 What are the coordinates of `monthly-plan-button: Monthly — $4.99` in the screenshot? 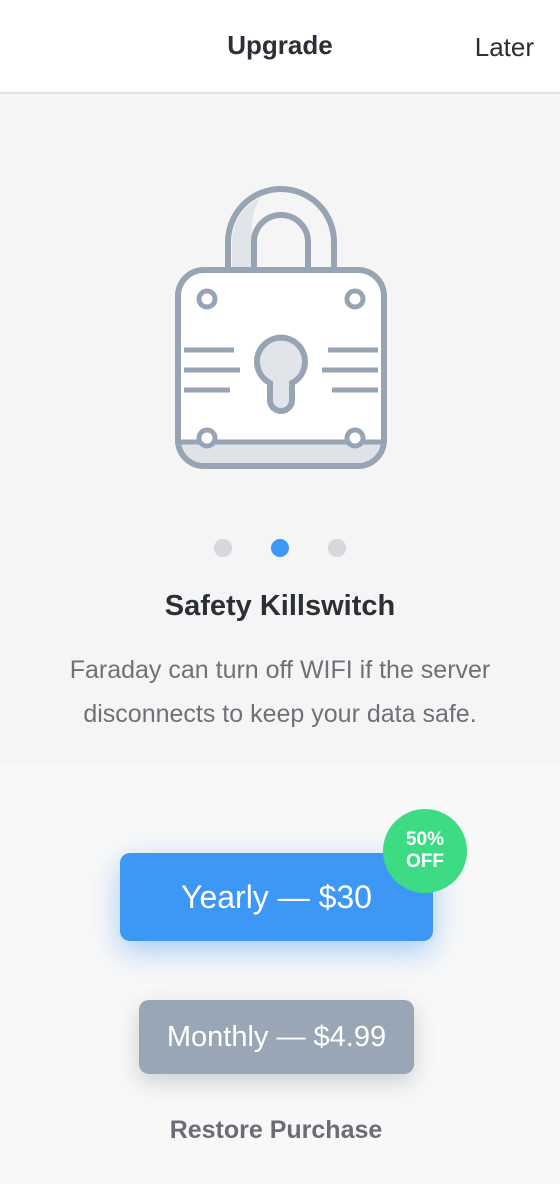 It's located at (276, 1037).